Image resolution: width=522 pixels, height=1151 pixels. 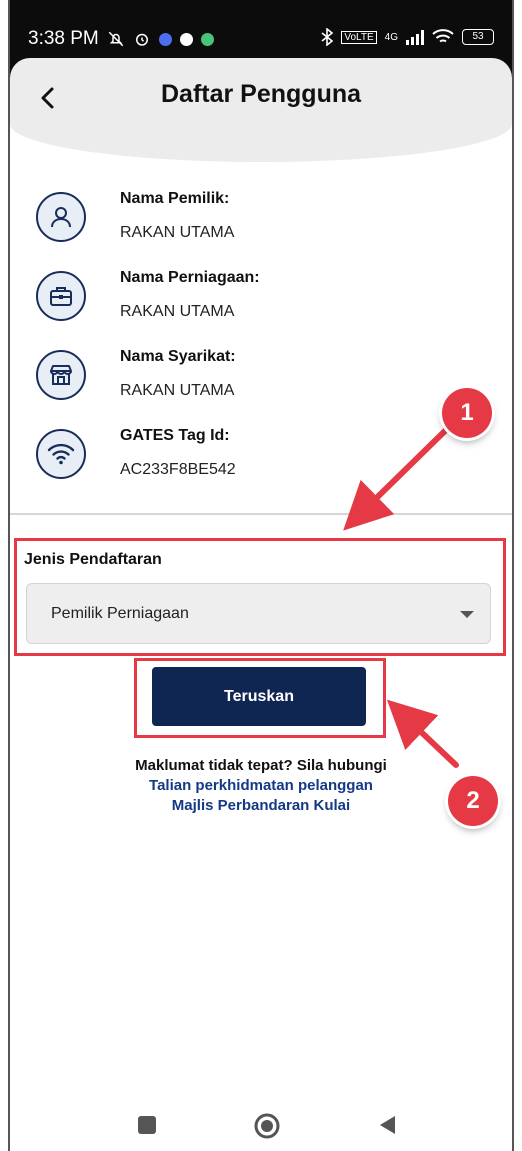 What do you see at coordinates (63, 38) in the screenshot?
I see `status-time: 3:38 PM` at bounding box center [63, 38].